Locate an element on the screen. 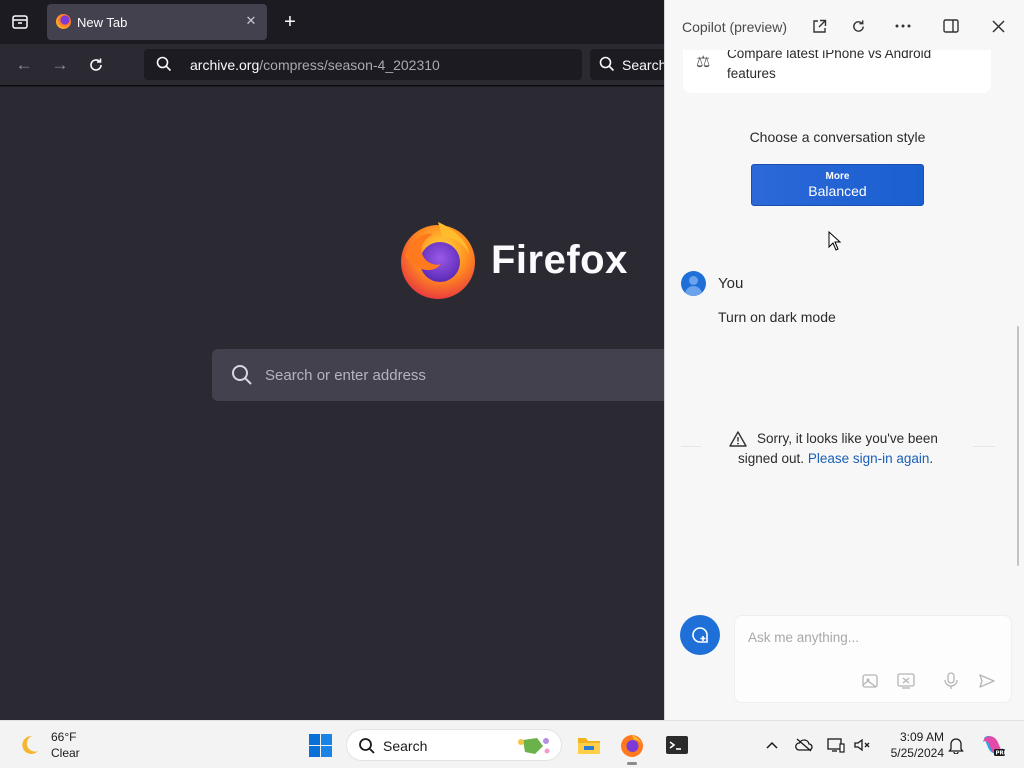 The image size is (1024, 768). image-add-icon is located at coordinates (870, 681).